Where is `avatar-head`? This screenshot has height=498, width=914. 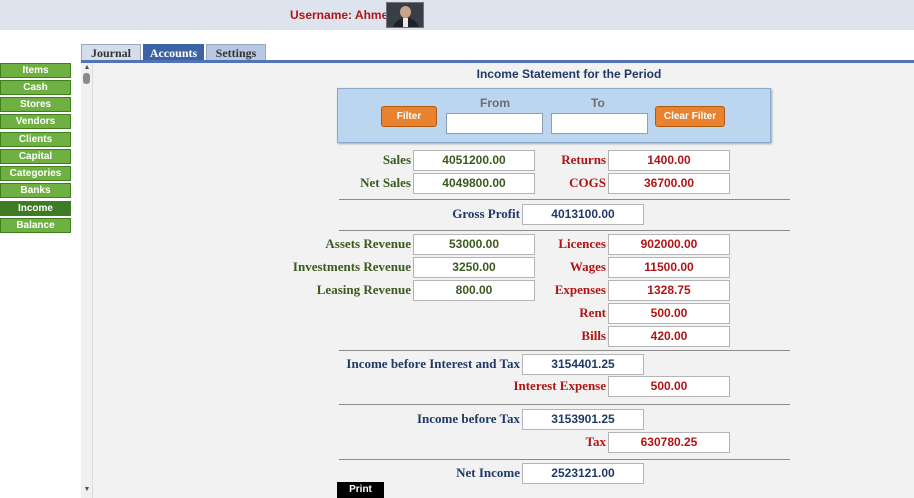
avatar-head is located at coordinates (405, 12).